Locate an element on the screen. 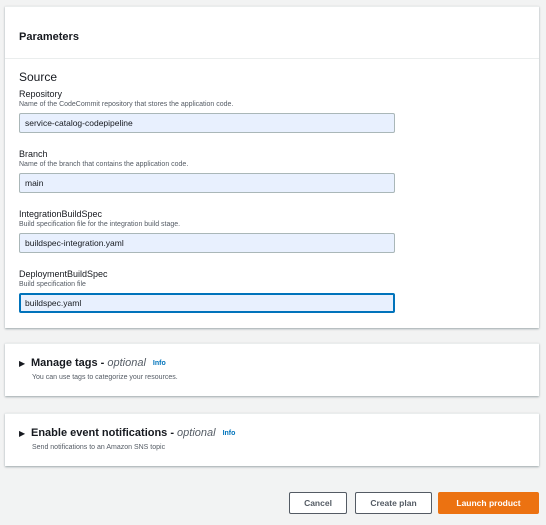 This screenshot has height=525, width=546. deployment-buildspec-description: Build specification file is located at coordinates (52, 284).